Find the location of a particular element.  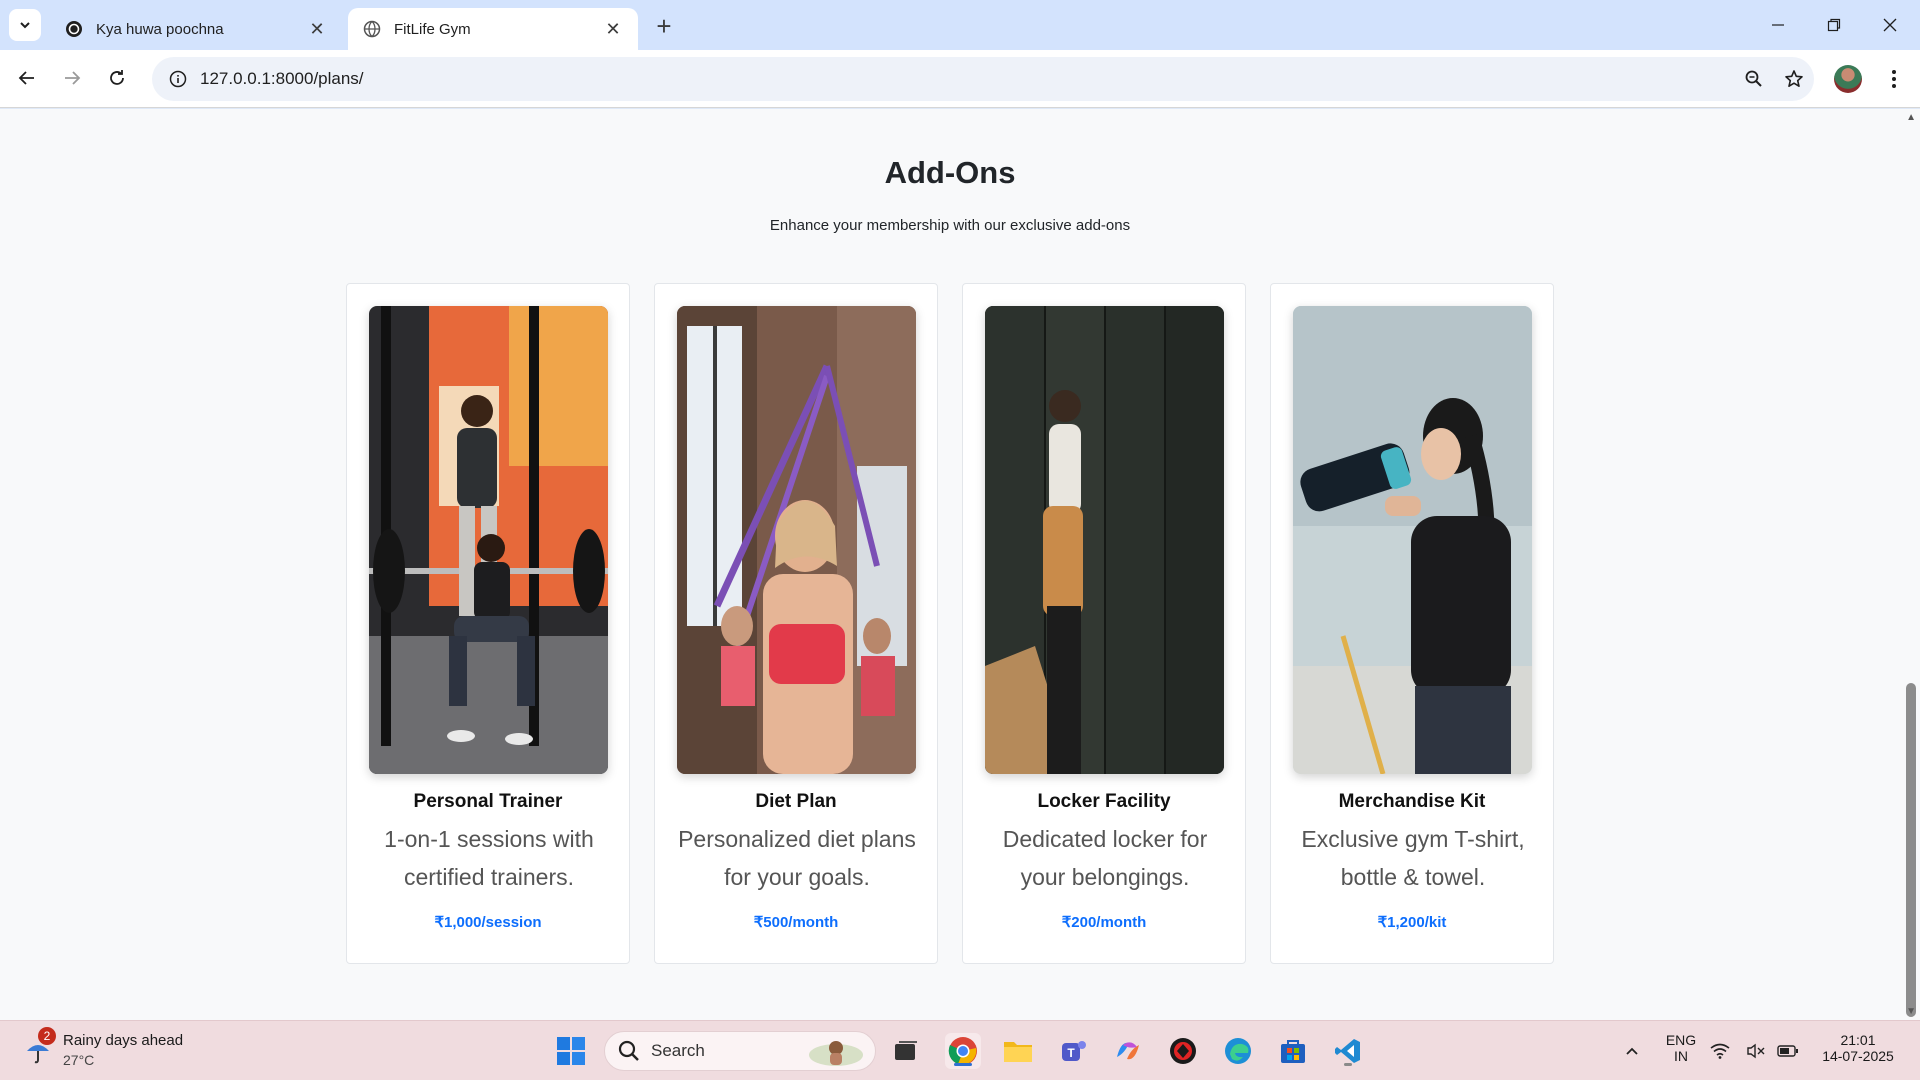

minimize-icon is located at coordinates (1778, 25).